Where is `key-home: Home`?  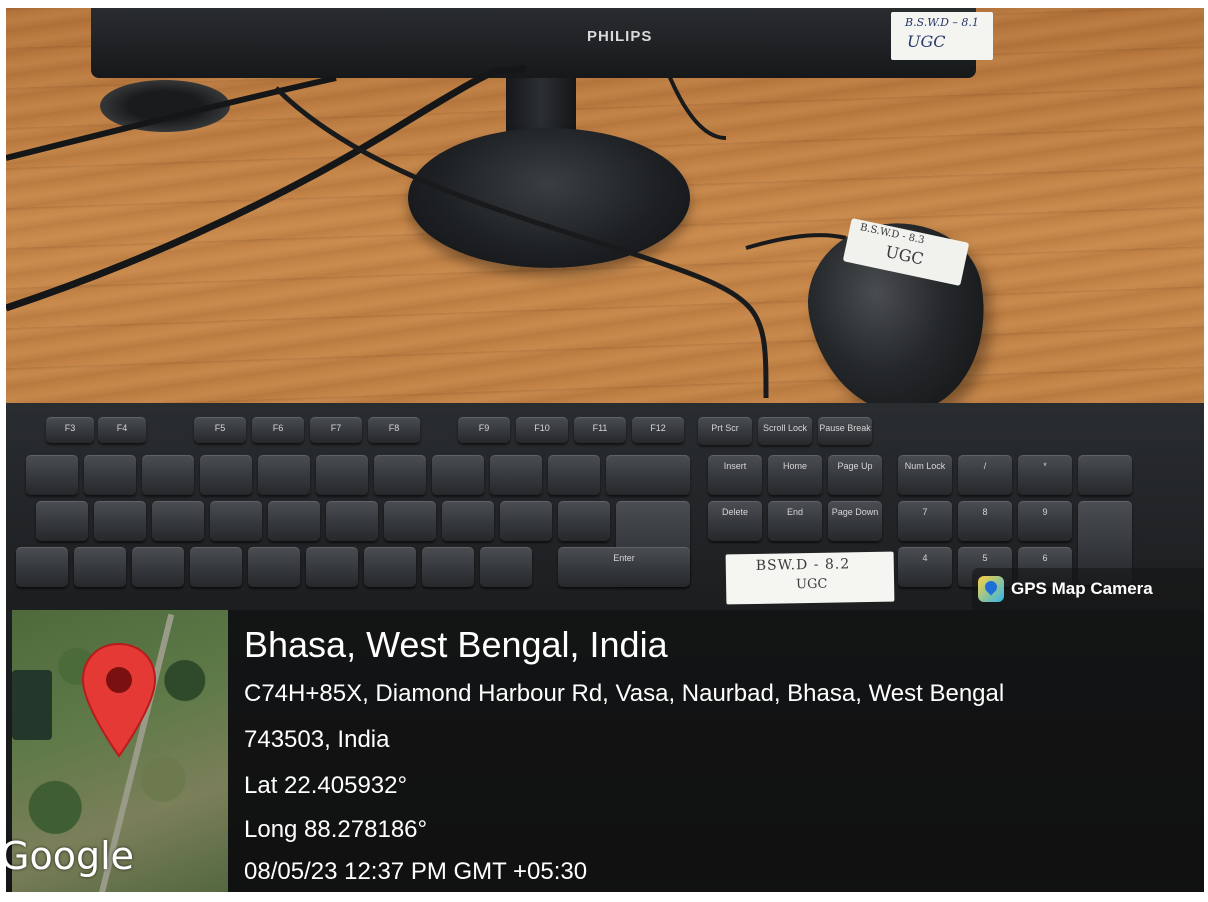
key-home: Home is located at coordinates (795, 475).